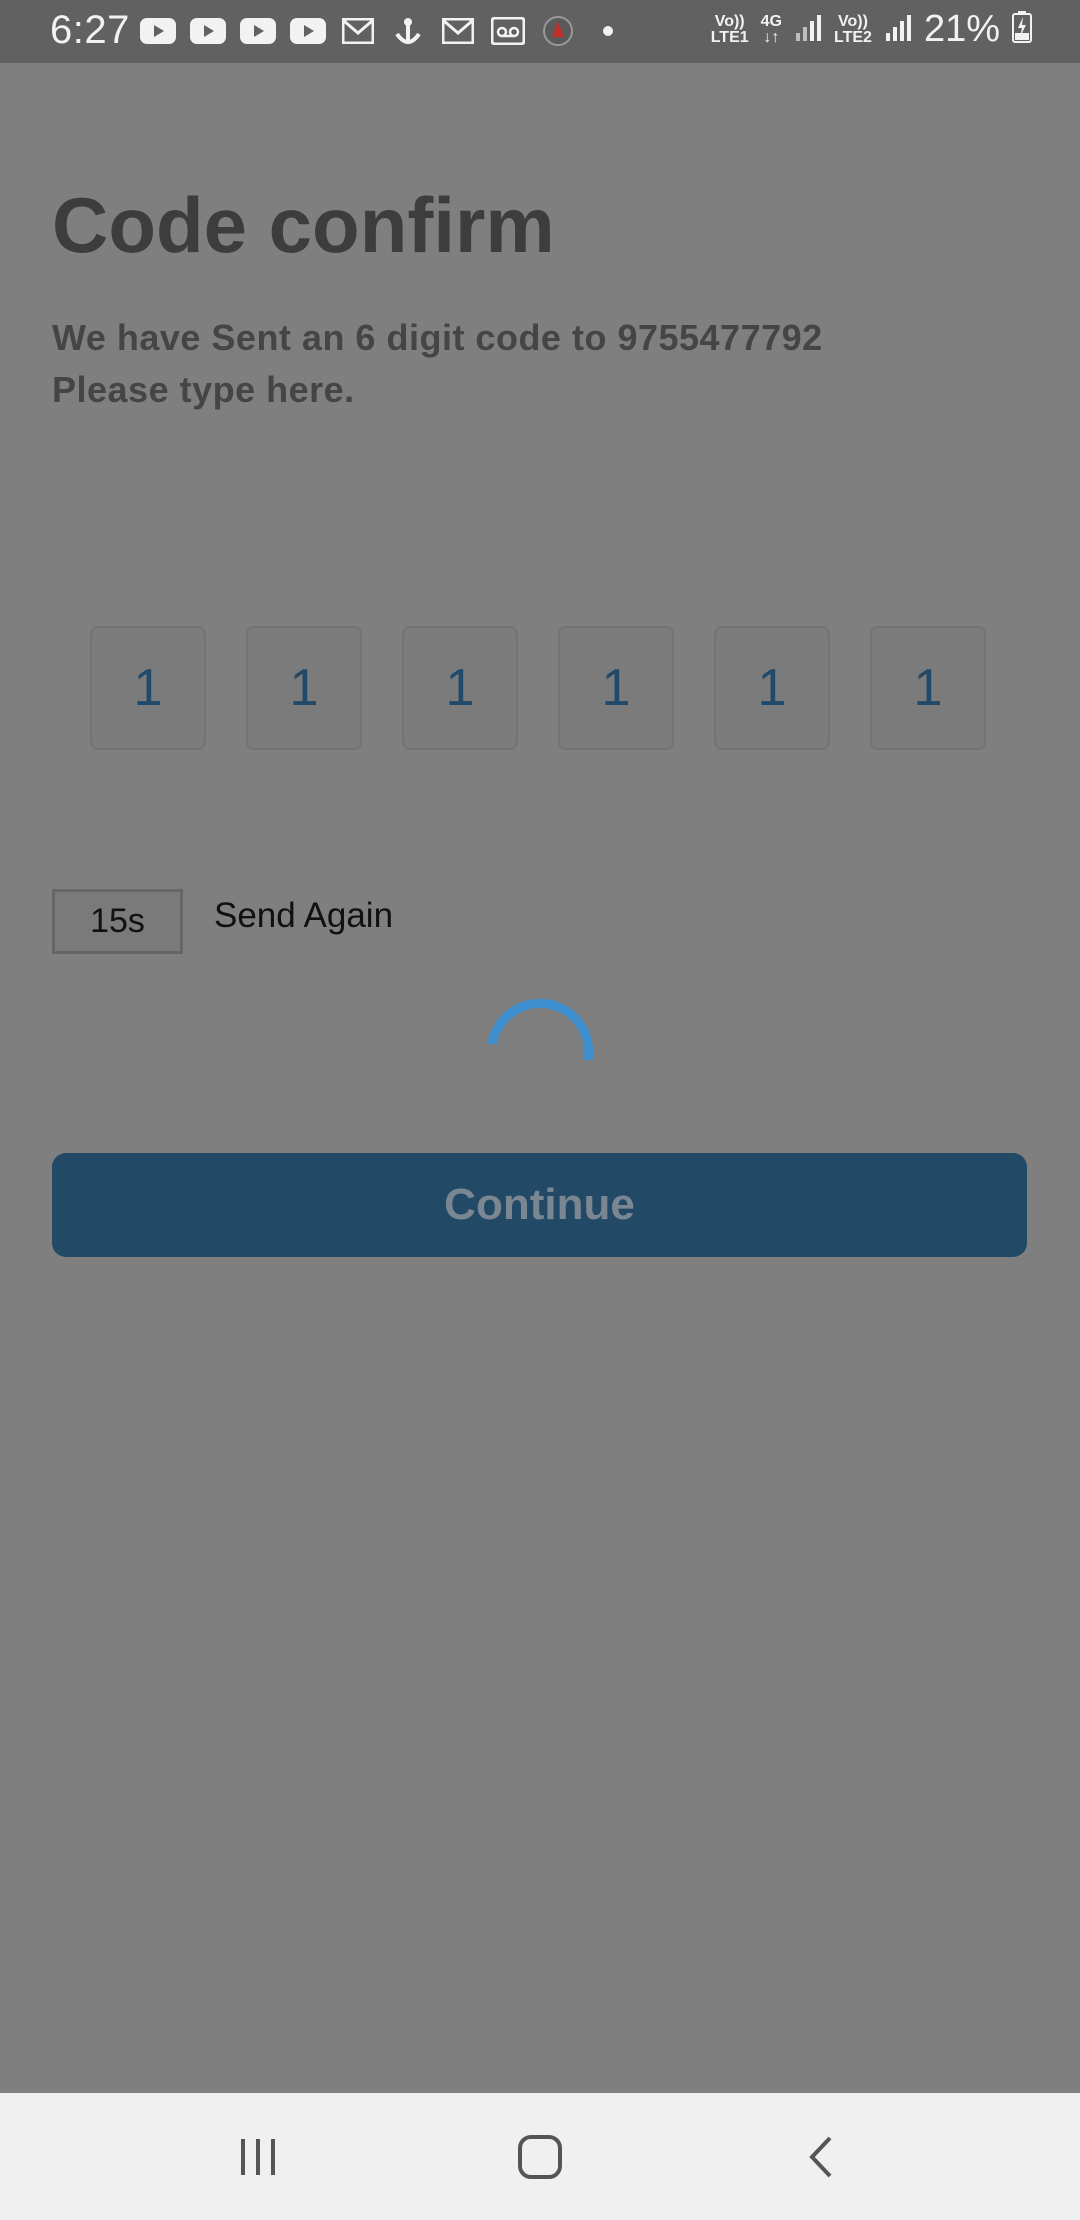 The image size is (1080, 2220). What do you see at coordinates (117, 921) in the screenshot?
I see `resend-countdown: 15s` at bounding box center [117, 921].